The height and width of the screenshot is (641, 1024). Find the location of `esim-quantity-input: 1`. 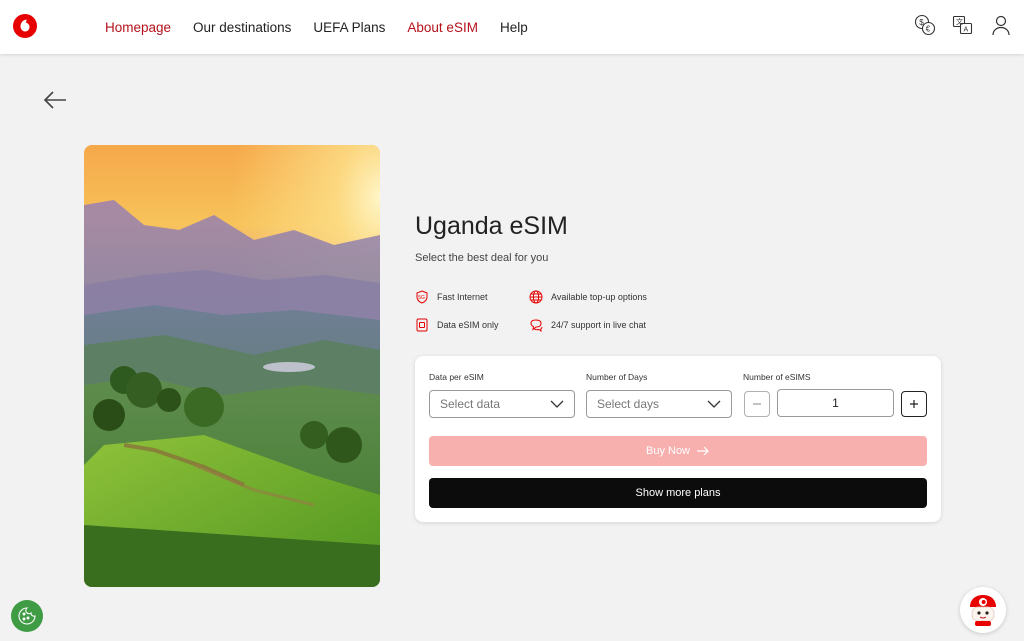

esim-quantity-input: 1 is located at coordinates (835, 403).